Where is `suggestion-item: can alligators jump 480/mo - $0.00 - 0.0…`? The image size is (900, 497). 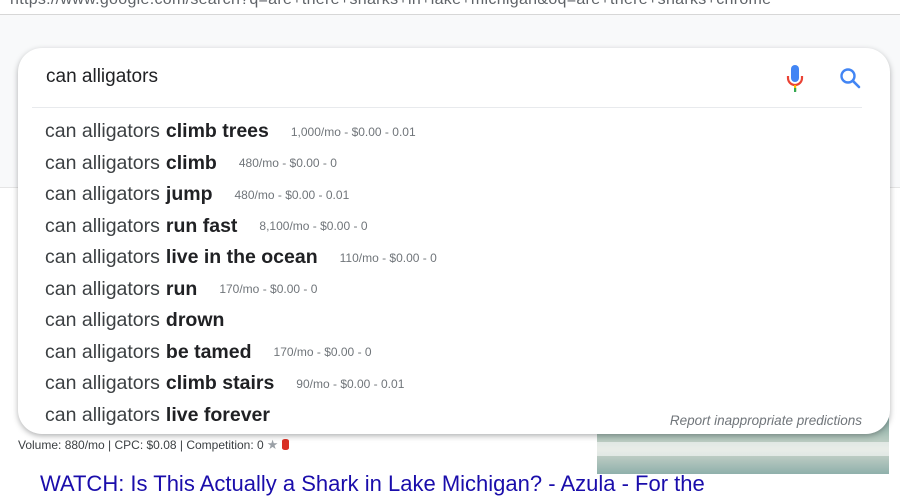
suggestion-item: can alligators jump 480/mo - $0.00 - 0.0… is located at coordinates (241, 195).